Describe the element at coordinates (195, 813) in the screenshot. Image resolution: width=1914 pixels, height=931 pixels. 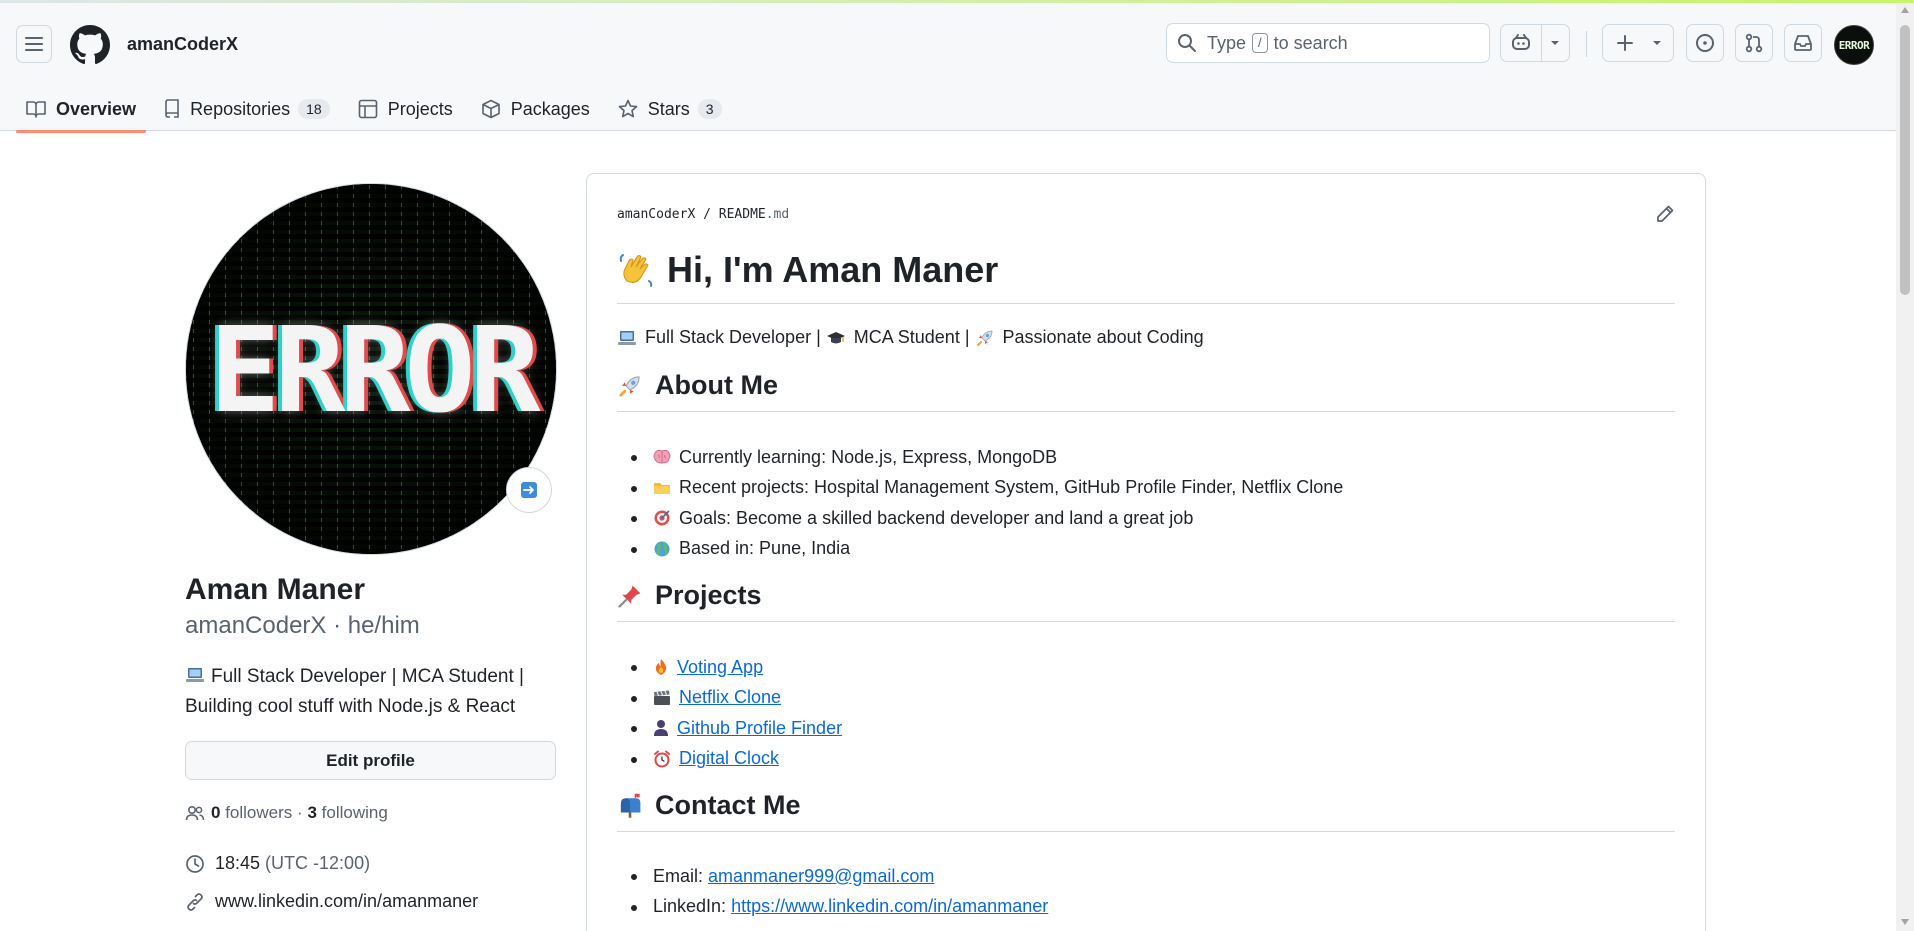
I see `people-icon` at that location.